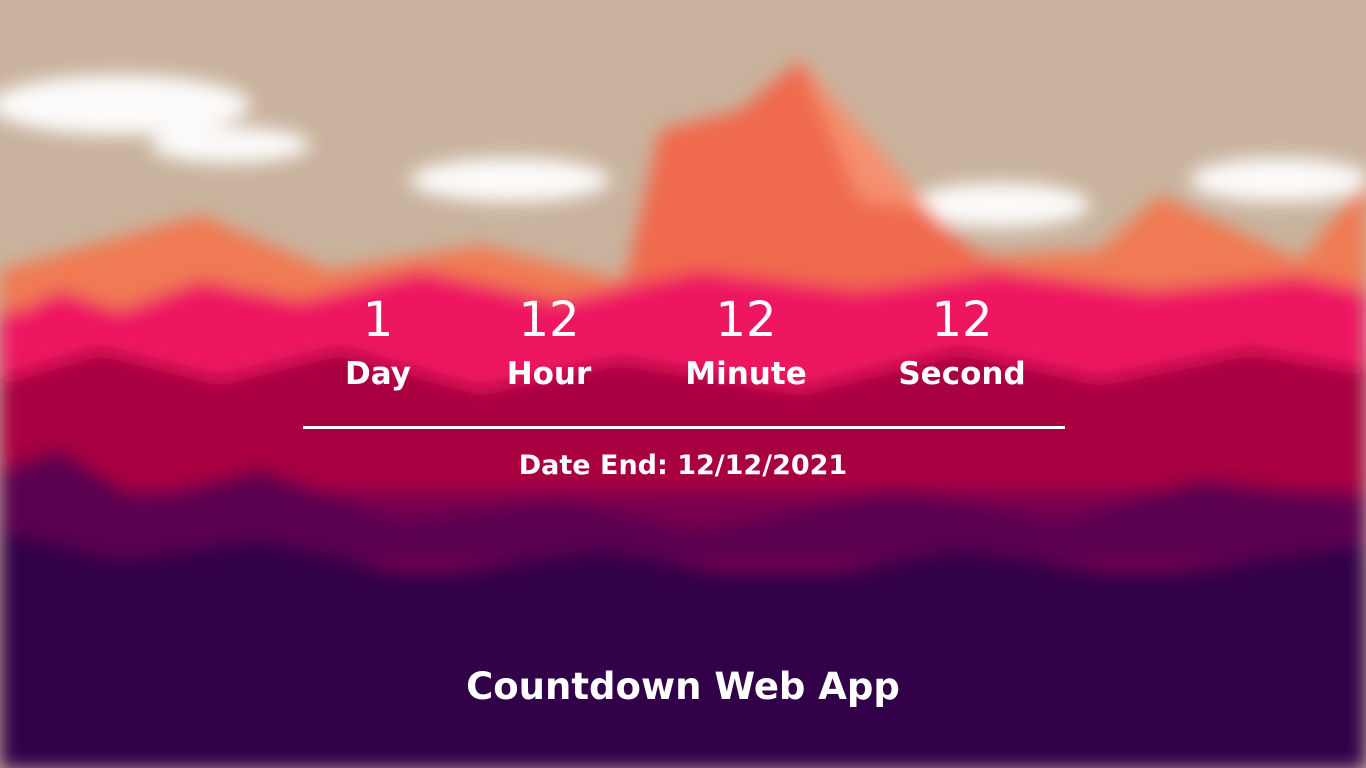 This screenshot has width=1366, height=768. Describe the element at coordinates (962, 374) in the screenshot. I see `seconds-label: Second` at that location.